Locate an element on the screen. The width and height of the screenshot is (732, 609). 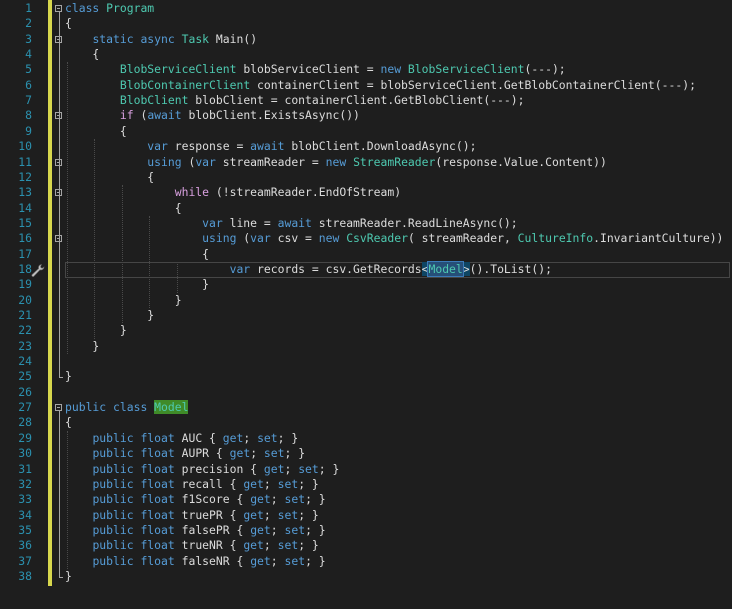
line-number: 6 is located at coordinates (28, 84).